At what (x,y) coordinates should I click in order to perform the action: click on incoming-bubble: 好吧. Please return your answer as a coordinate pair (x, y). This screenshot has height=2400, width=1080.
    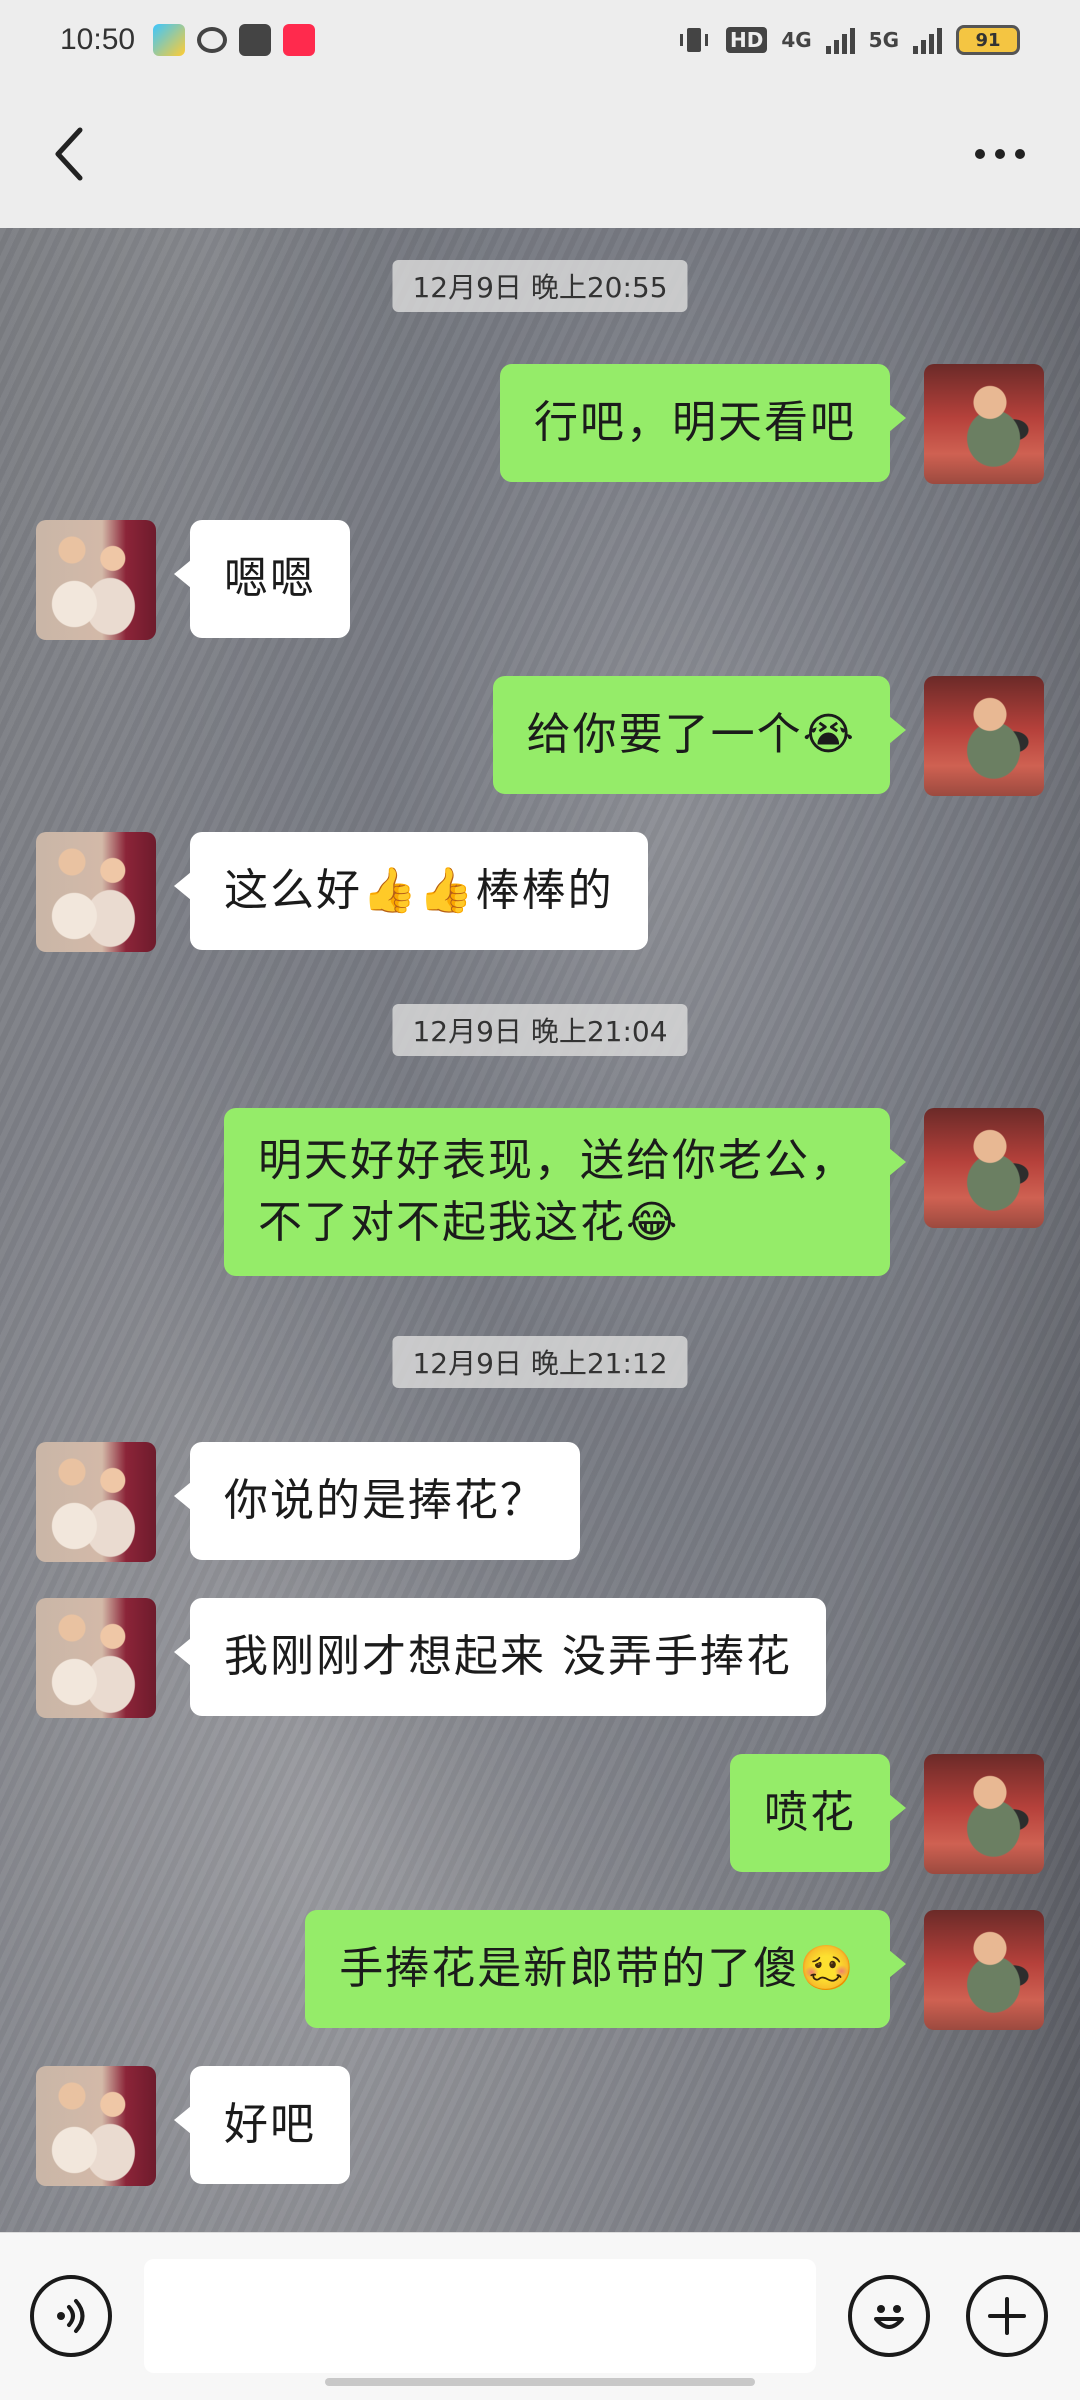
    Looking at the image, I should click on (262, 2125).